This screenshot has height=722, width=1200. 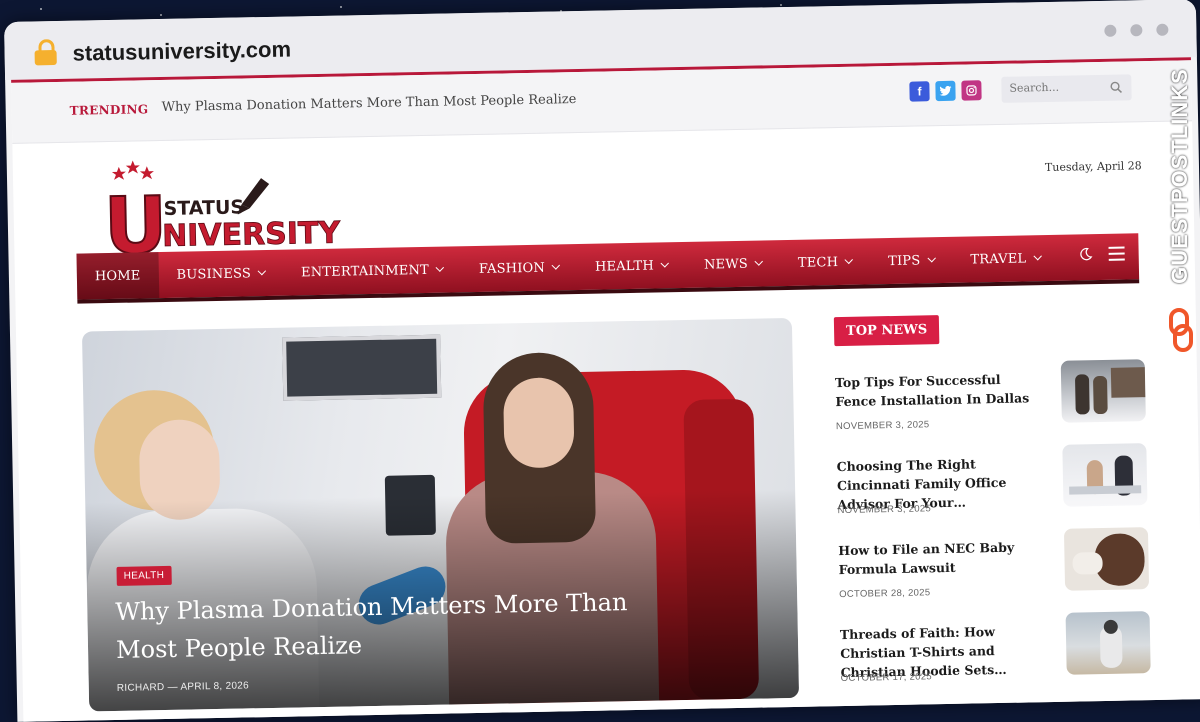 What do you see at coordinates (1086, 254) in the screenshot?
I see `moon-icon` at bounding box center [1086, 254].